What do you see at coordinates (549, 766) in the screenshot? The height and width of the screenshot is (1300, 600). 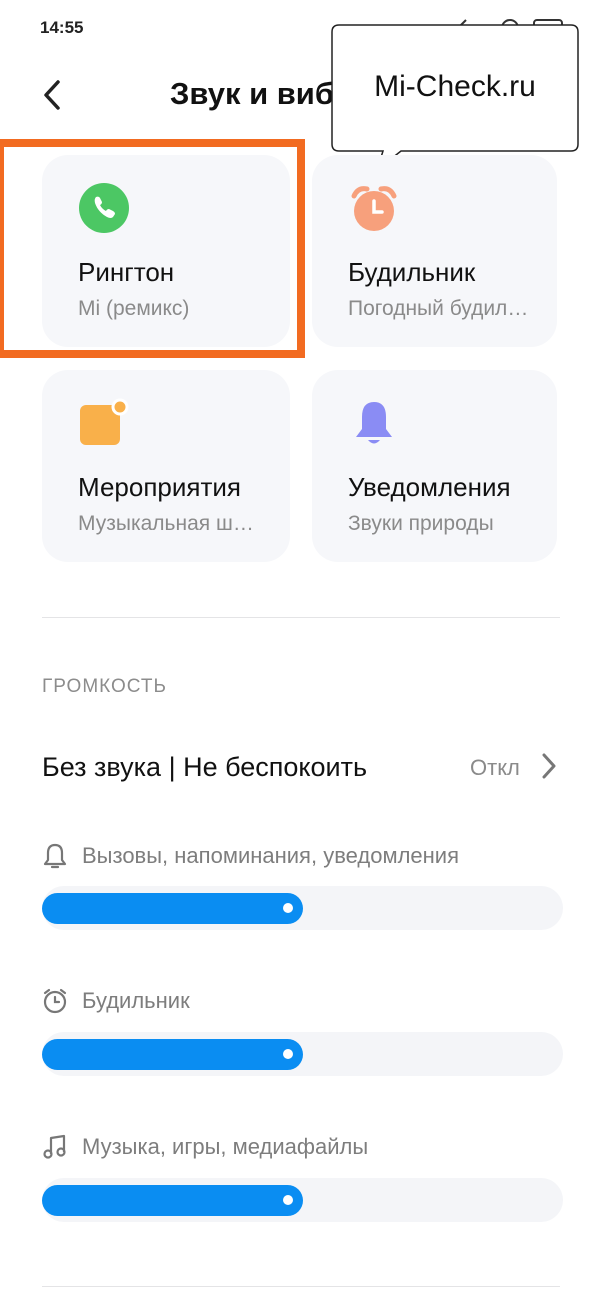 I see `chevron-right-icon` at bounding box center [549, 766].